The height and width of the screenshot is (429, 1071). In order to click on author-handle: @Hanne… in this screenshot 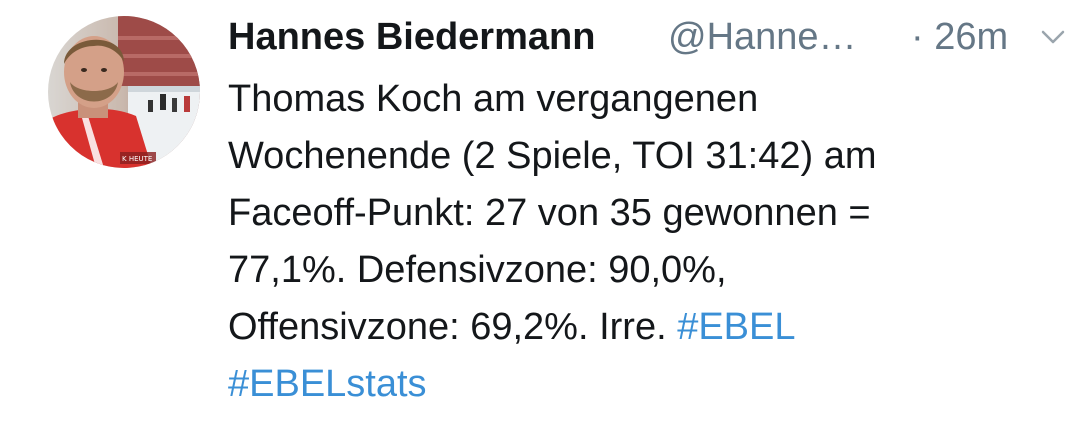, I will do `click(762, 37)`.